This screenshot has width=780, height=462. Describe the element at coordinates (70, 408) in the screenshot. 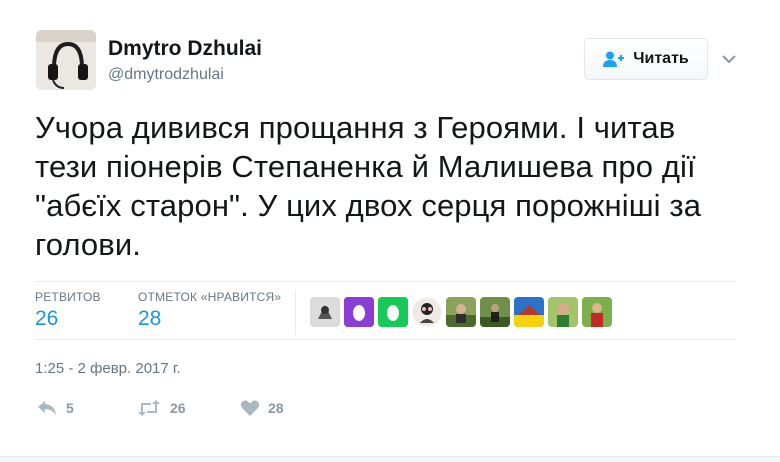

I see `reply-count: 5` at that location.